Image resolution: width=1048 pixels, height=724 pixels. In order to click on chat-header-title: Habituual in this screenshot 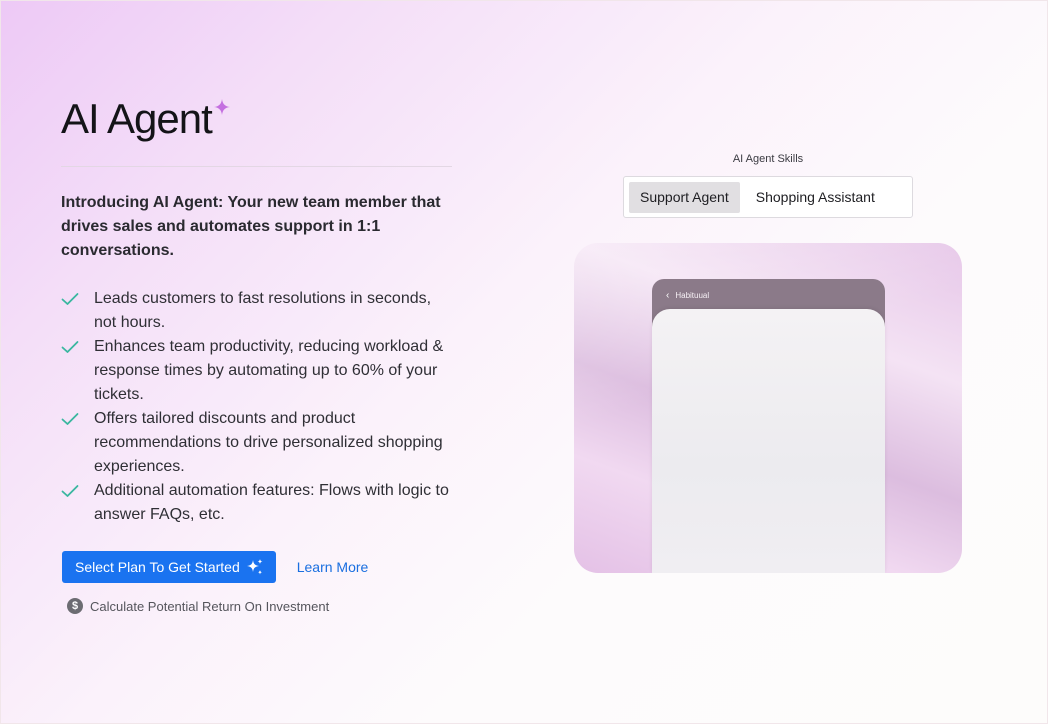, I will do `click(692, 295)`.